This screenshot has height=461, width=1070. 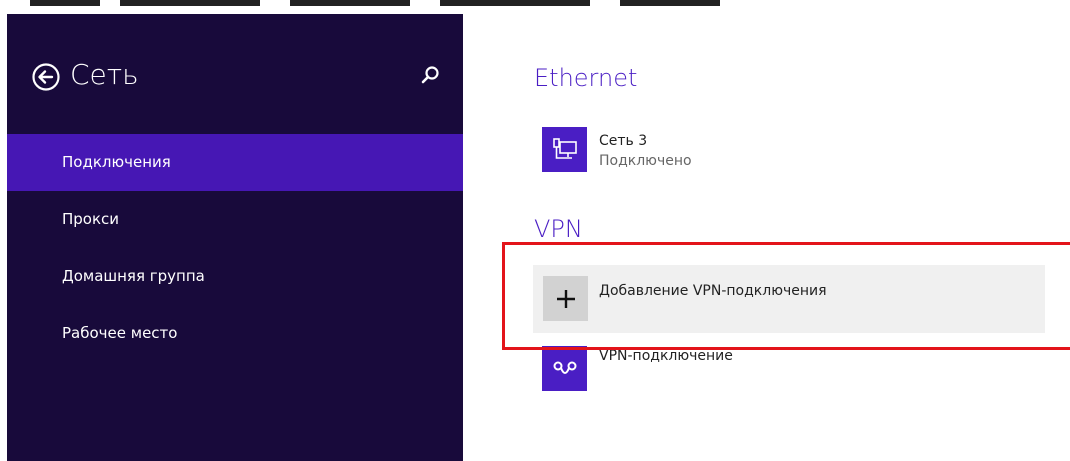 I want to click on plus-icon, so click(x=565, y=298).